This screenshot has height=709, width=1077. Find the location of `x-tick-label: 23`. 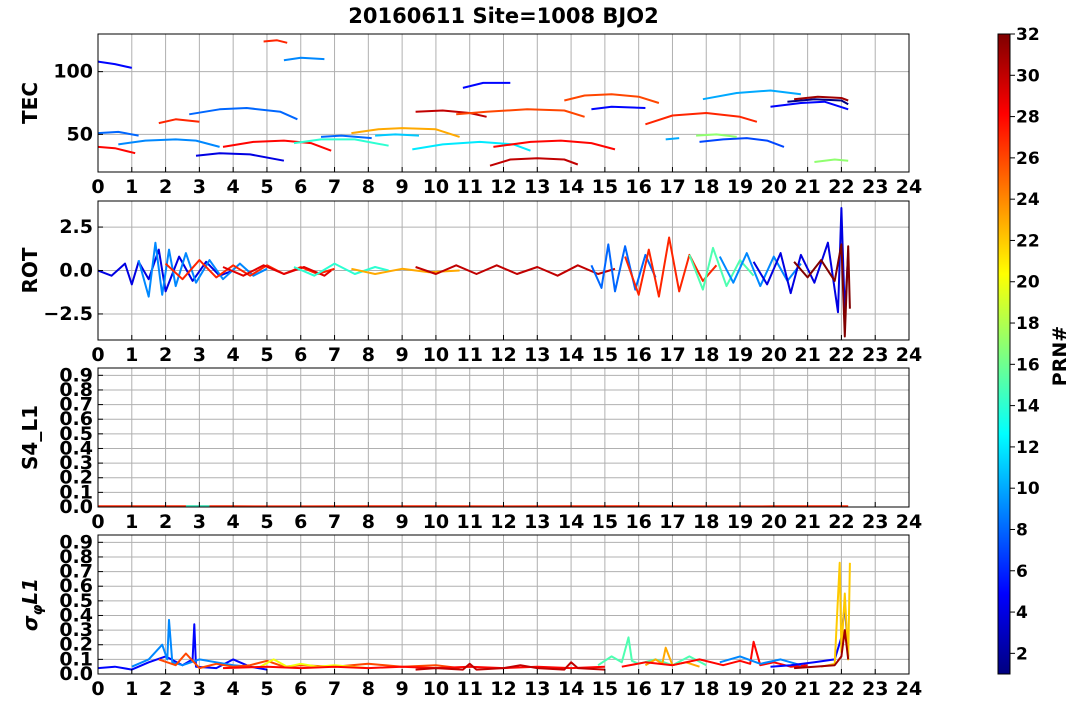

x-tick-label: 23 is located at coordinates (875, 522).